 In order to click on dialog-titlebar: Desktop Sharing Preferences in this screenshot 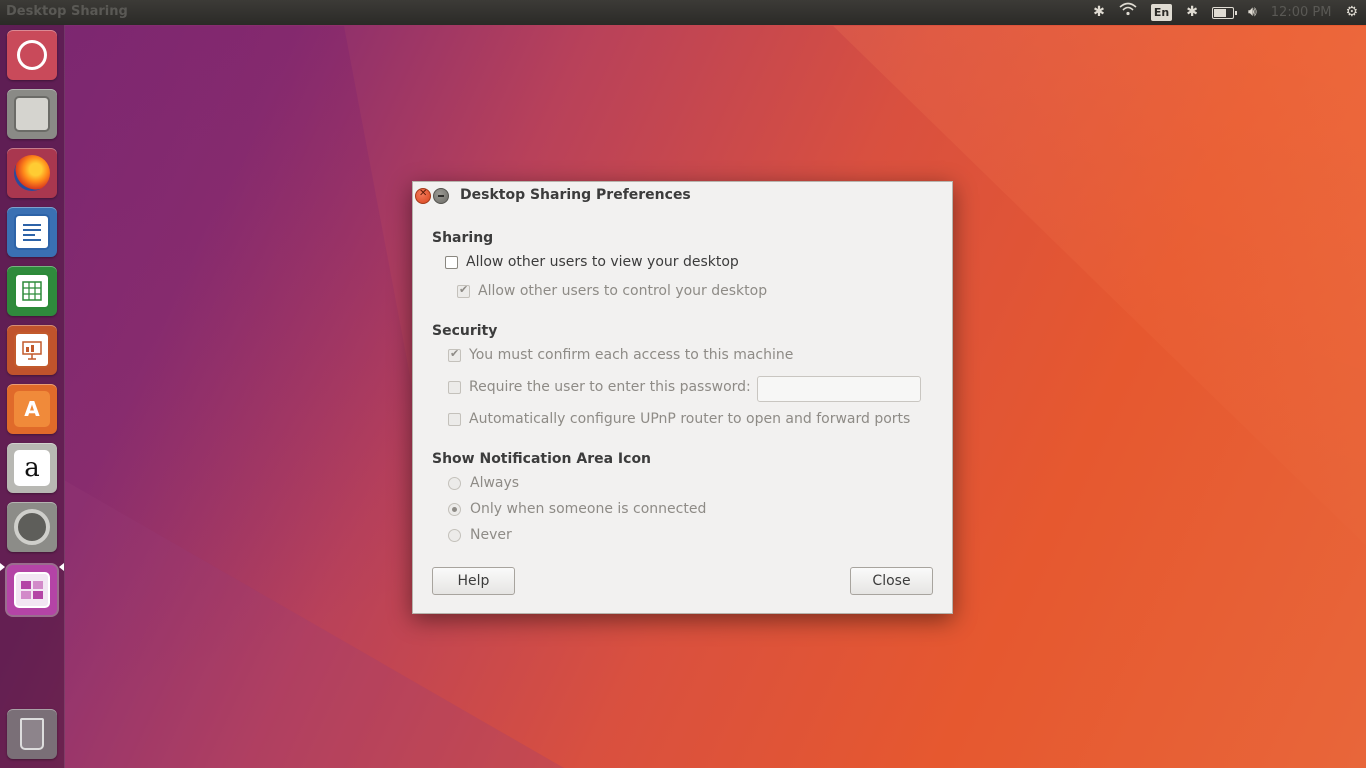, I will do `click(682, 196)`.